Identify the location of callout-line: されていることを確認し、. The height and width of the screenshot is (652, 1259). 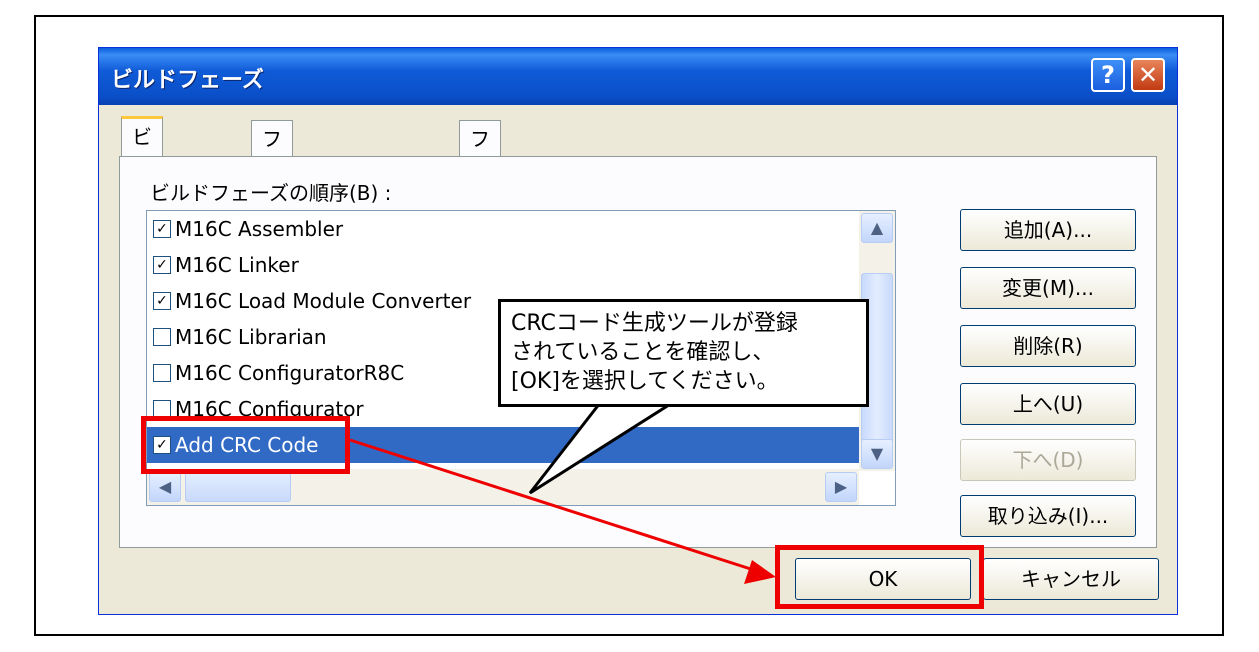
(643, 352).